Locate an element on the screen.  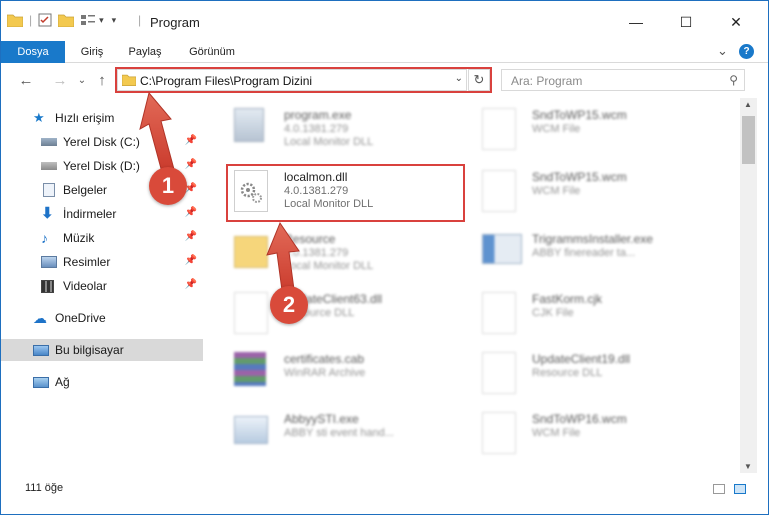
step-2-badge: 2 is located at coordinates (289, 305).